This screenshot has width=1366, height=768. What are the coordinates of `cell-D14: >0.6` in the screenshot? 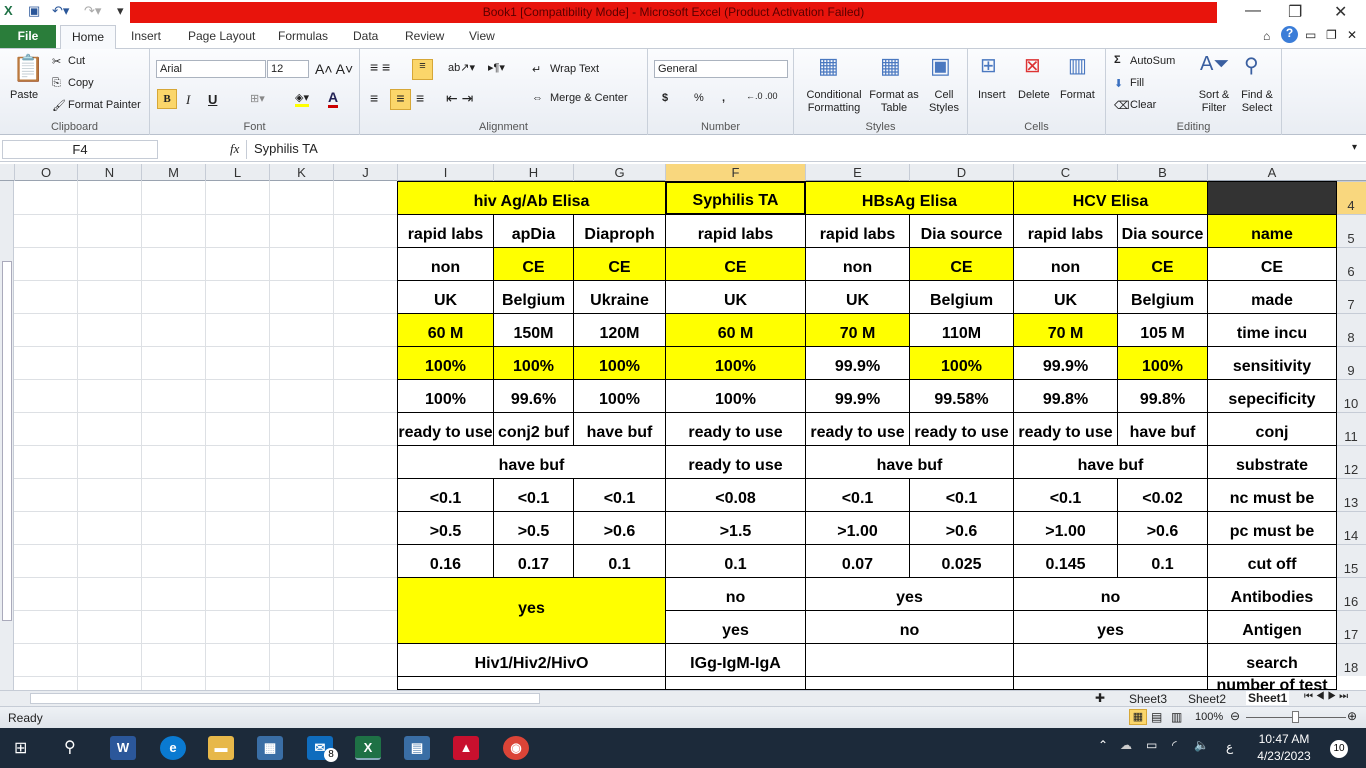 It's located at (961, 528).